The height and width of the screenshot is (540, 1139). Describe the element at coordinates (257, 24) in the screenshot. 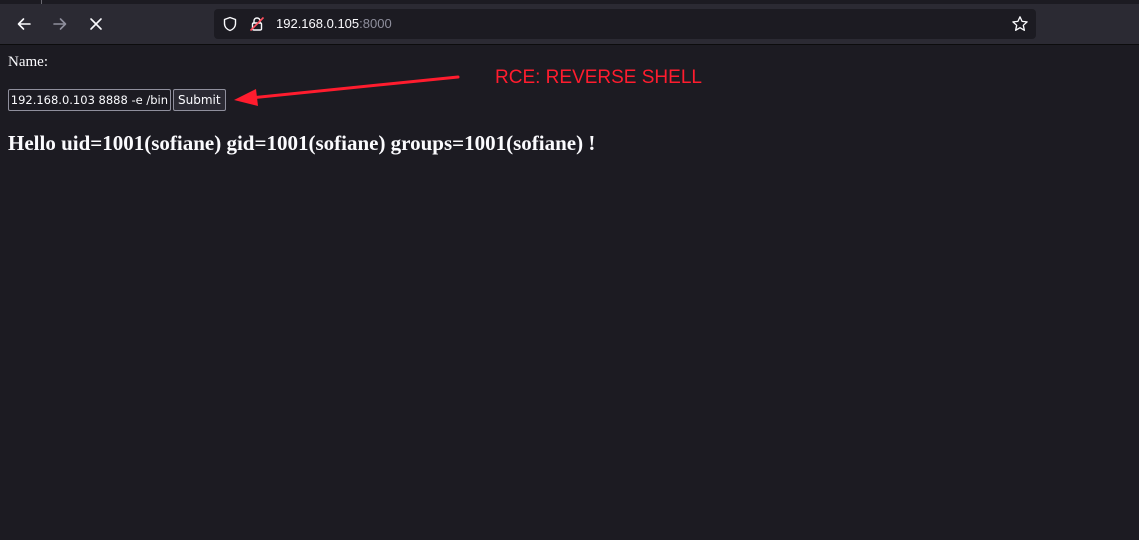

I see `lock-icon` at that location.